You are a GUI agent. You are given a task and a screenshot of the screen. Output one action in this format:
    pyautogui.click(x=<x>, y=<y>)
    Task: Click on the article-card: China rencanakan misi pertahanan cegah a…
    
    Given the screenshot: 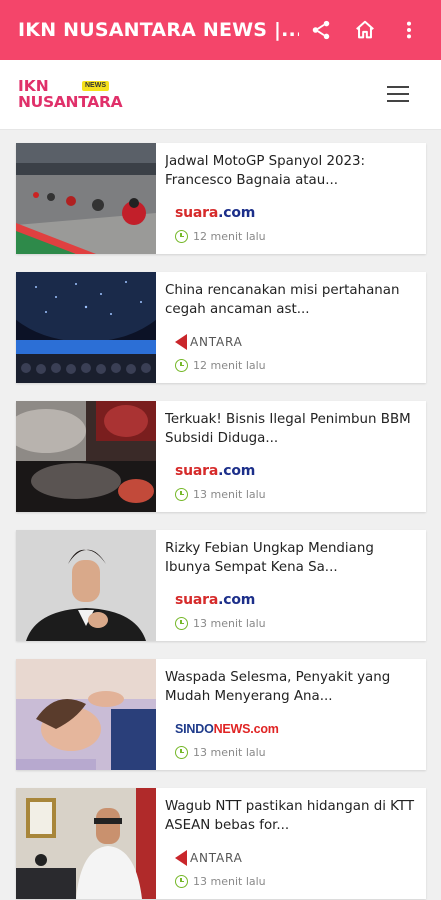 What is the action you would take?
    pyautogui.click(x=221, y=327)
    